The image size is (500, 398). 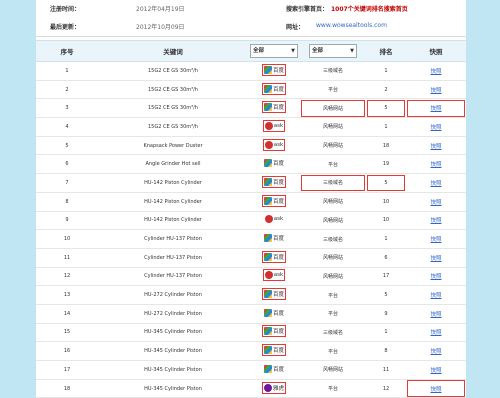 I want to click on table-header-row: 序号 关键词 全部 ▼ 全部 ▼ 排名 快照, so click(x=251, y=51).